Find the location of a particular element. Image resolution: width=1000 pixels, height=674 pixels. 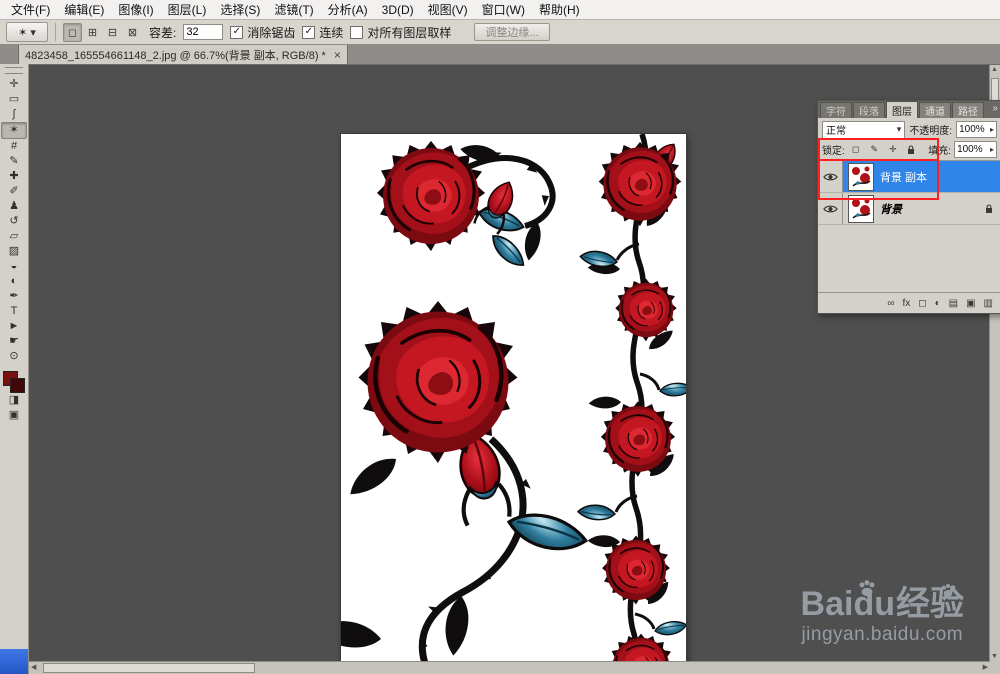

opacity-value: 100% is located at coordinates (972, 129).